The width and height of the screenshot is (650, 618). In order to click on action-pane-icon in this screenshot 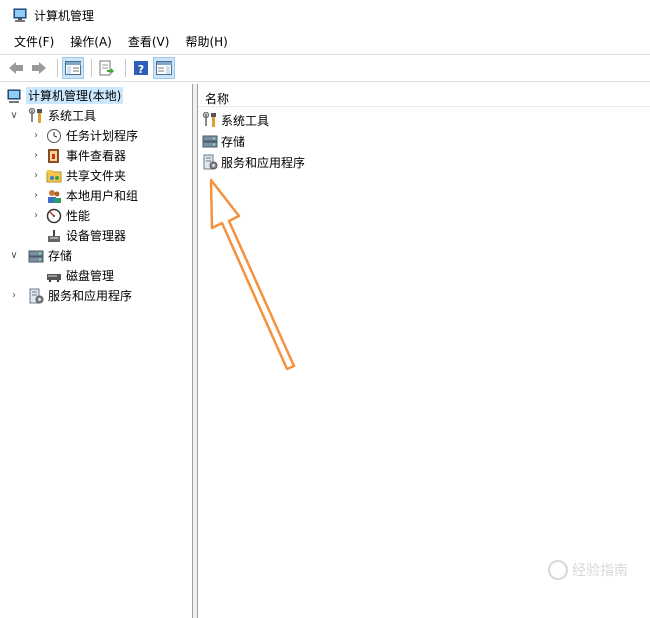, I will do `click(164, 68)`.